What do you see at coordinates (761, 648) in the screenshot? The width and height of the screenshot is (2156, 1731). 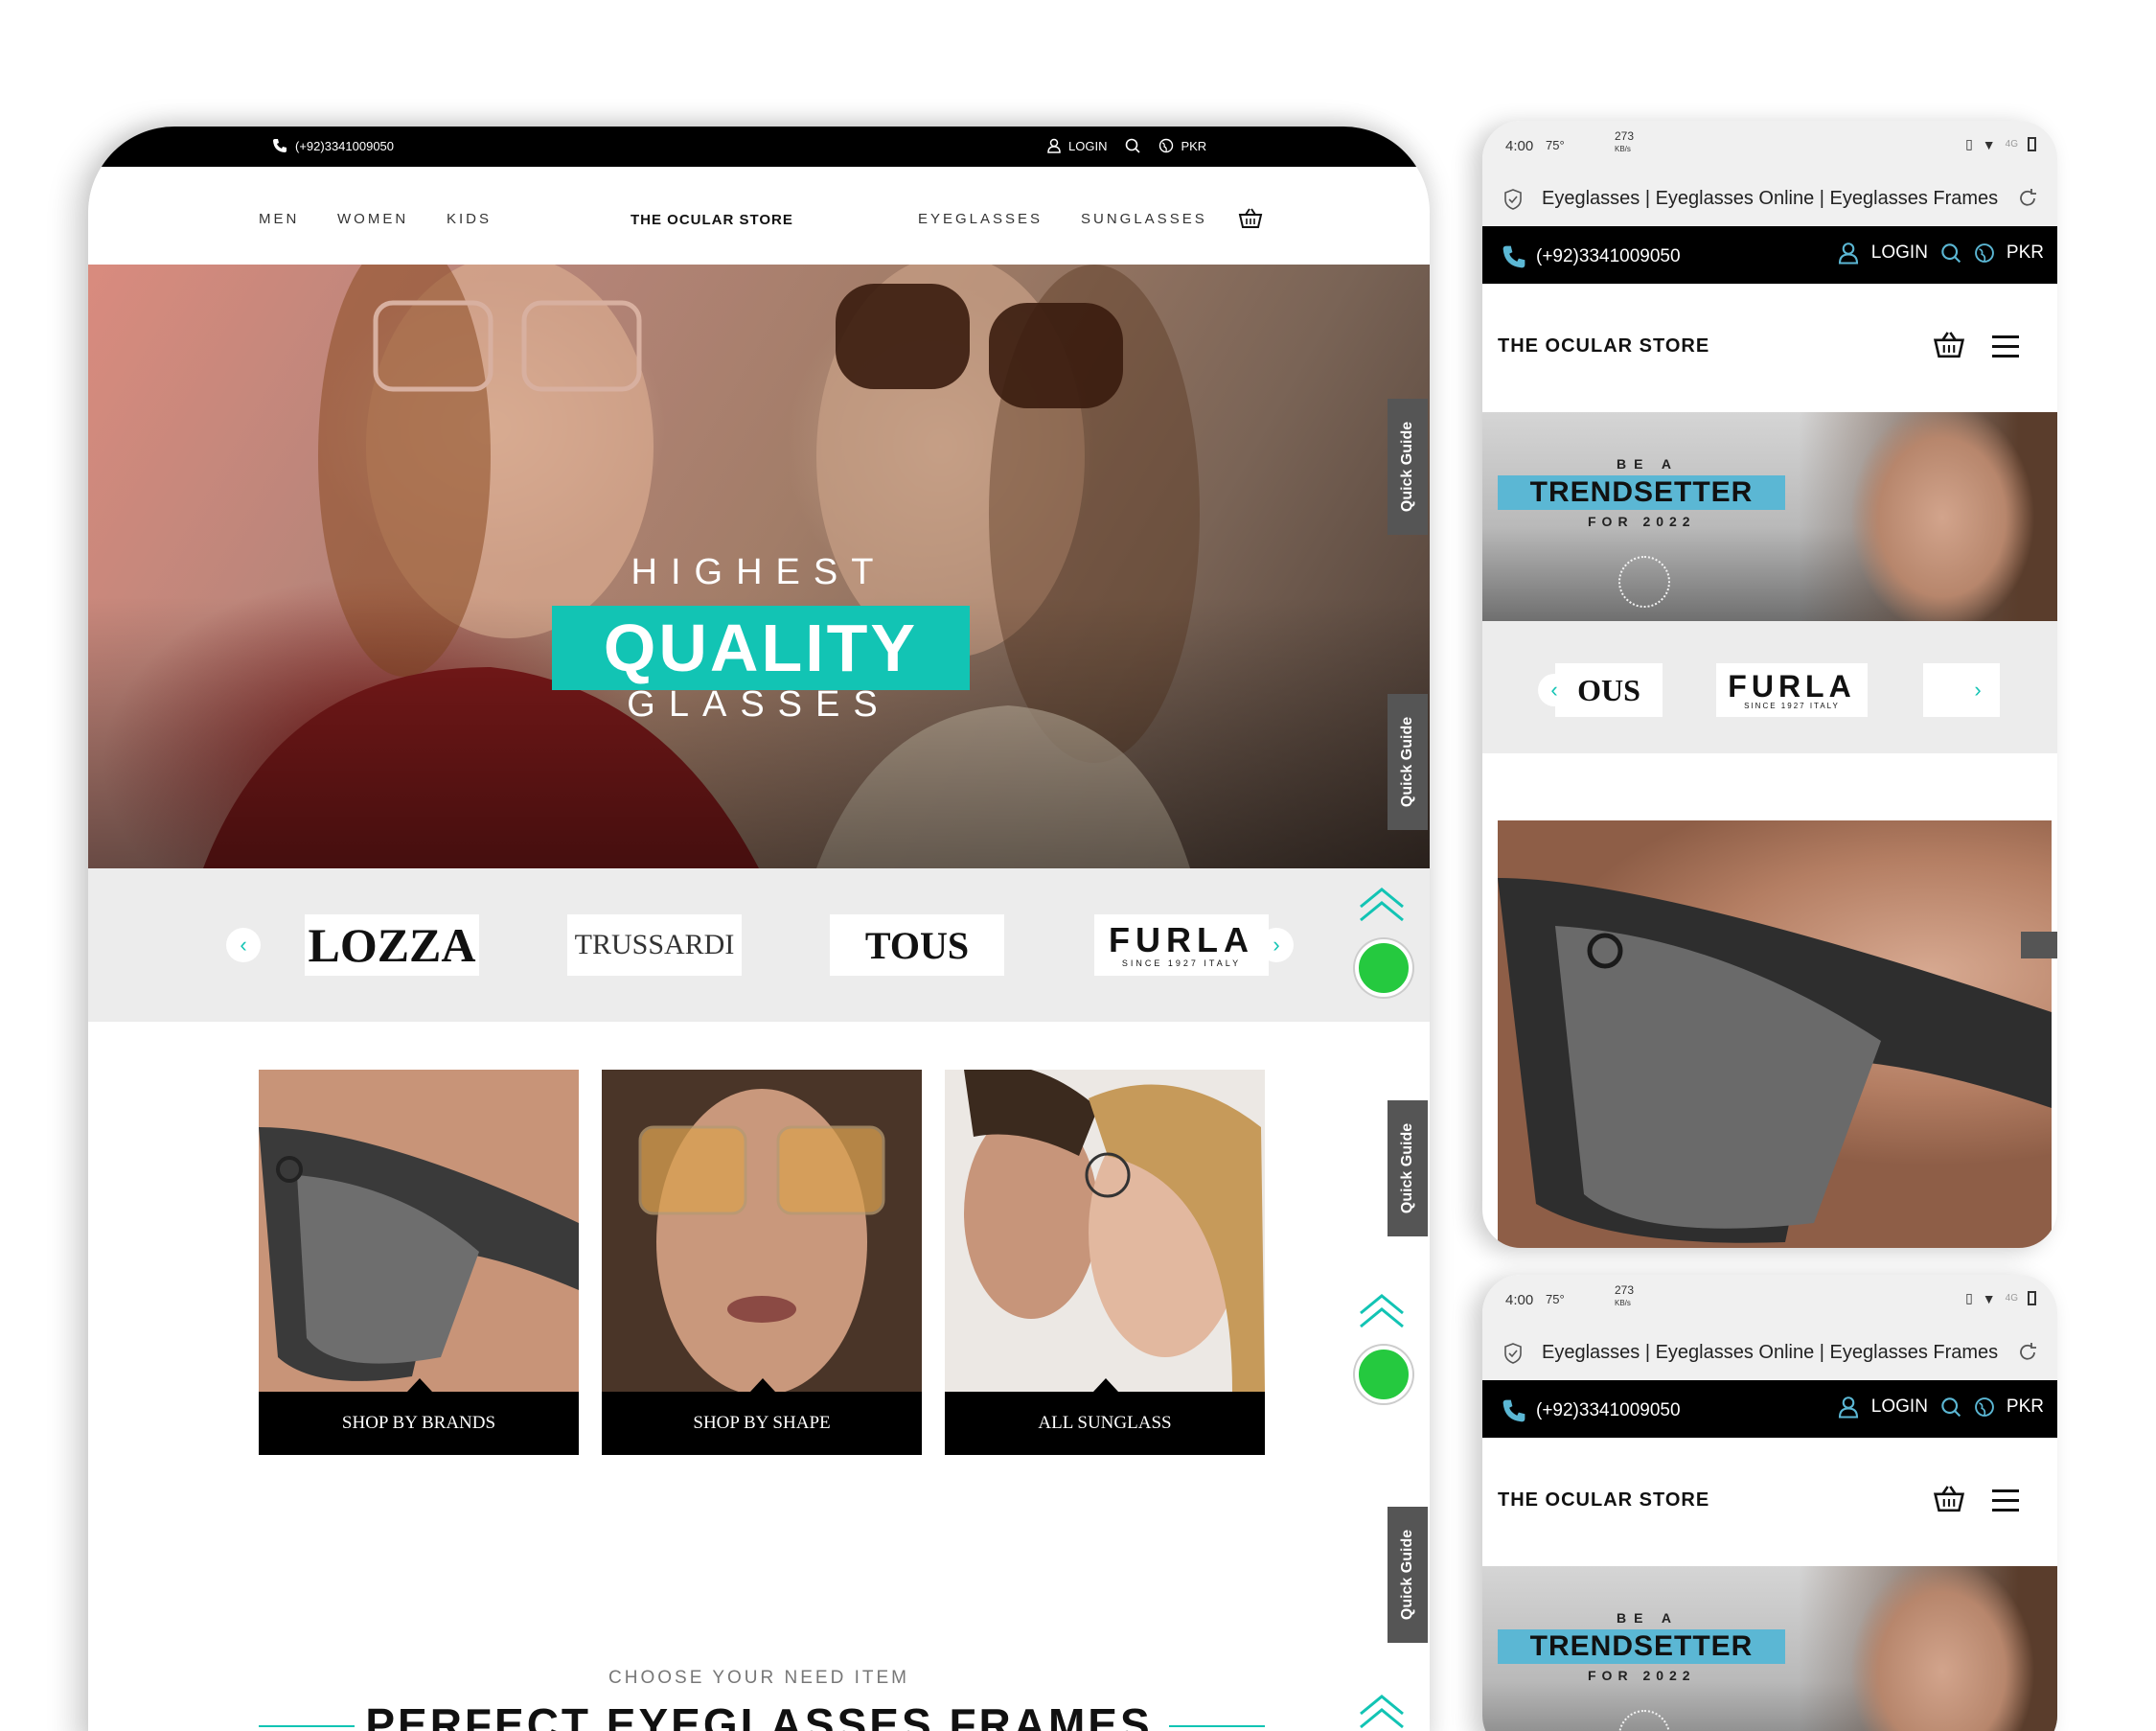 I see `hero-line-2: QUALITY` at bounding box center [761, 648].